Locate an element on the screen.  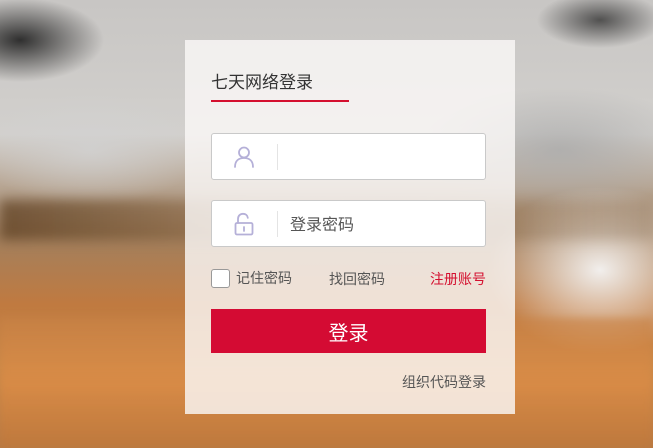
user-icon is located at coordinates (244, 157).